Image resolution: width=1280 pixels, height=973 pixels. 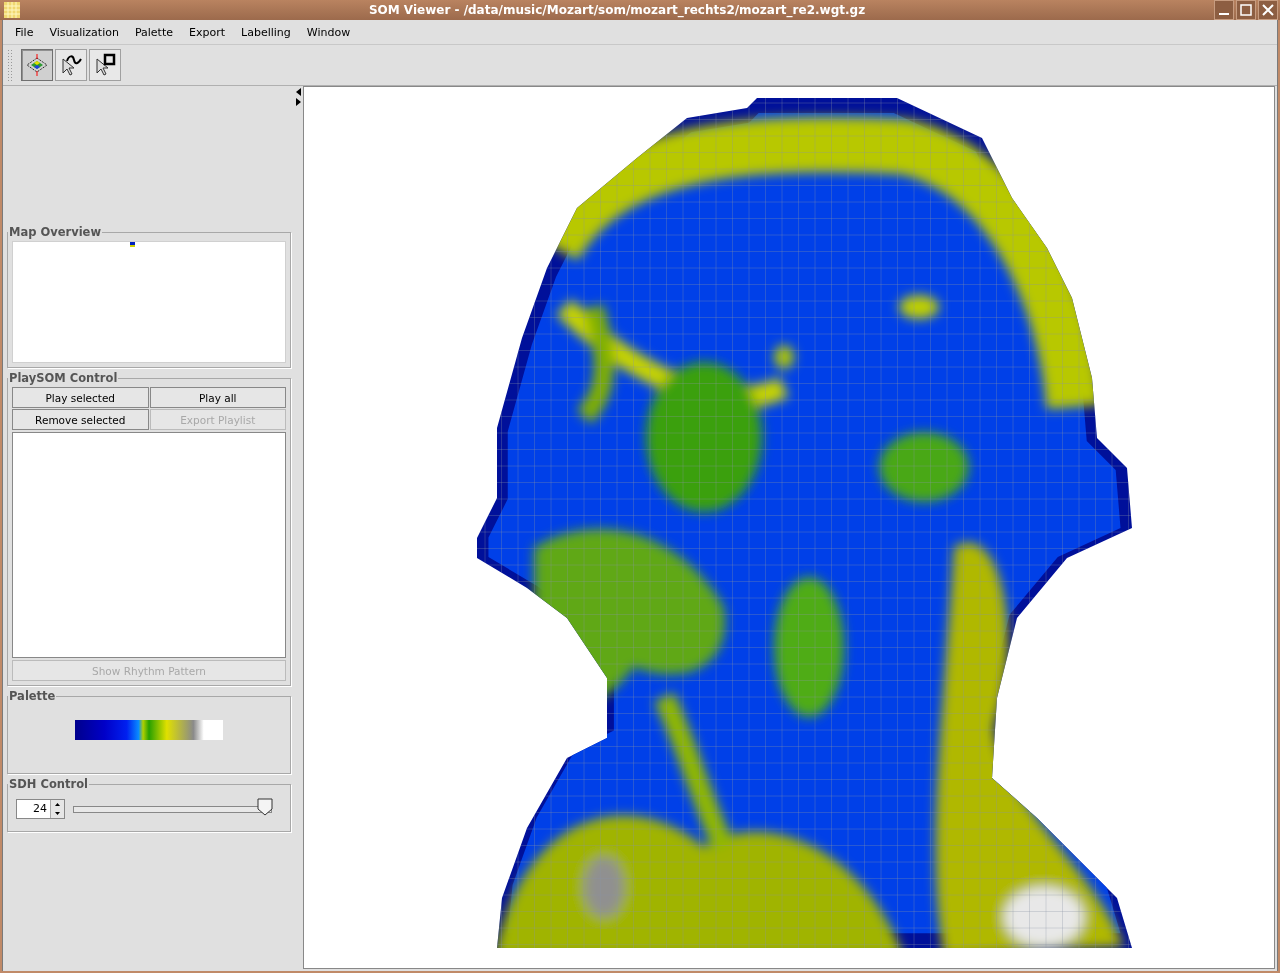 I want to click on pointer-wave-icon, so click(x=71, y=65).